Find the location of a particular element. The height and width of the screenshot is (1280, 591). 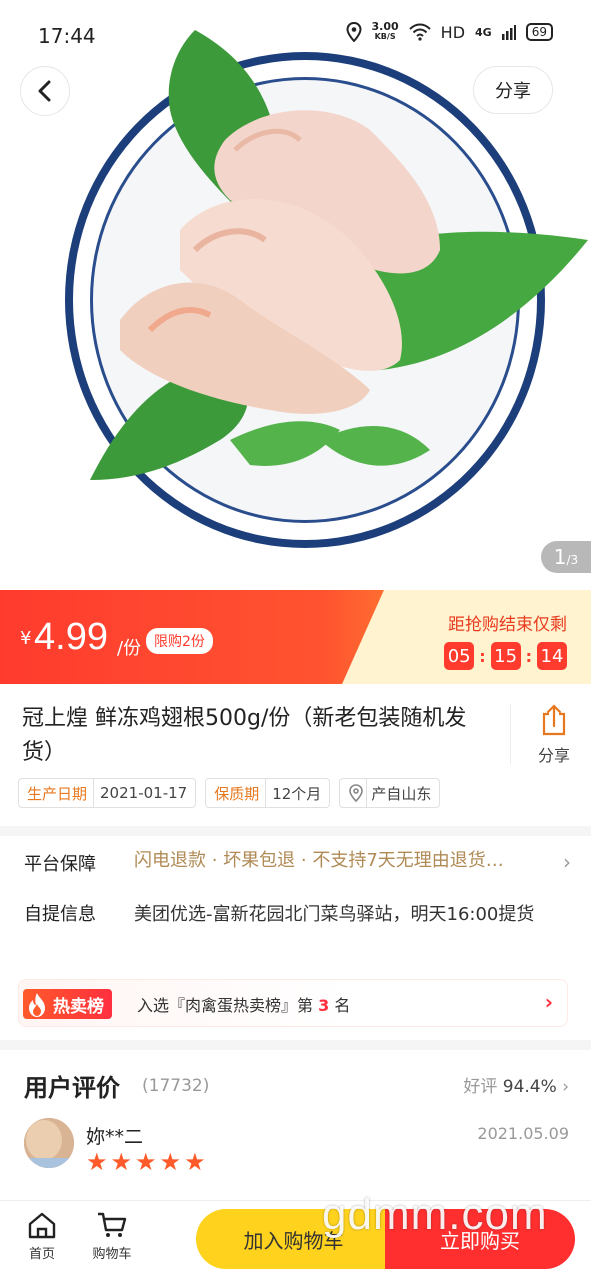

countdown-timer: 05 : 15 : 14 is located at coordinates (505, 656).